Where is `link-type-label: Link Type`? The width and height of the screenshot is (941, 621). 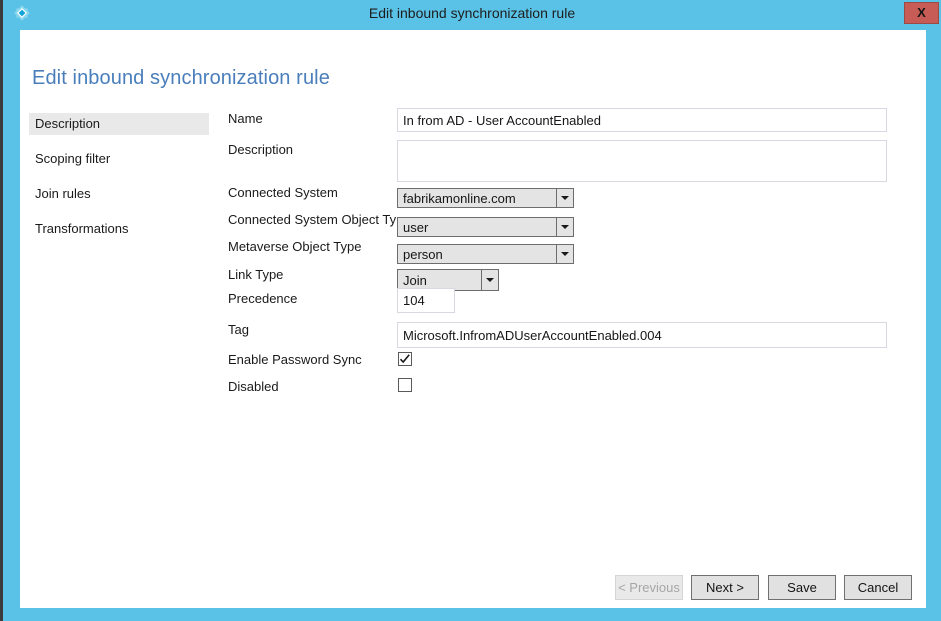
link-type-label: Link Type is located at coordinates (256, 274).